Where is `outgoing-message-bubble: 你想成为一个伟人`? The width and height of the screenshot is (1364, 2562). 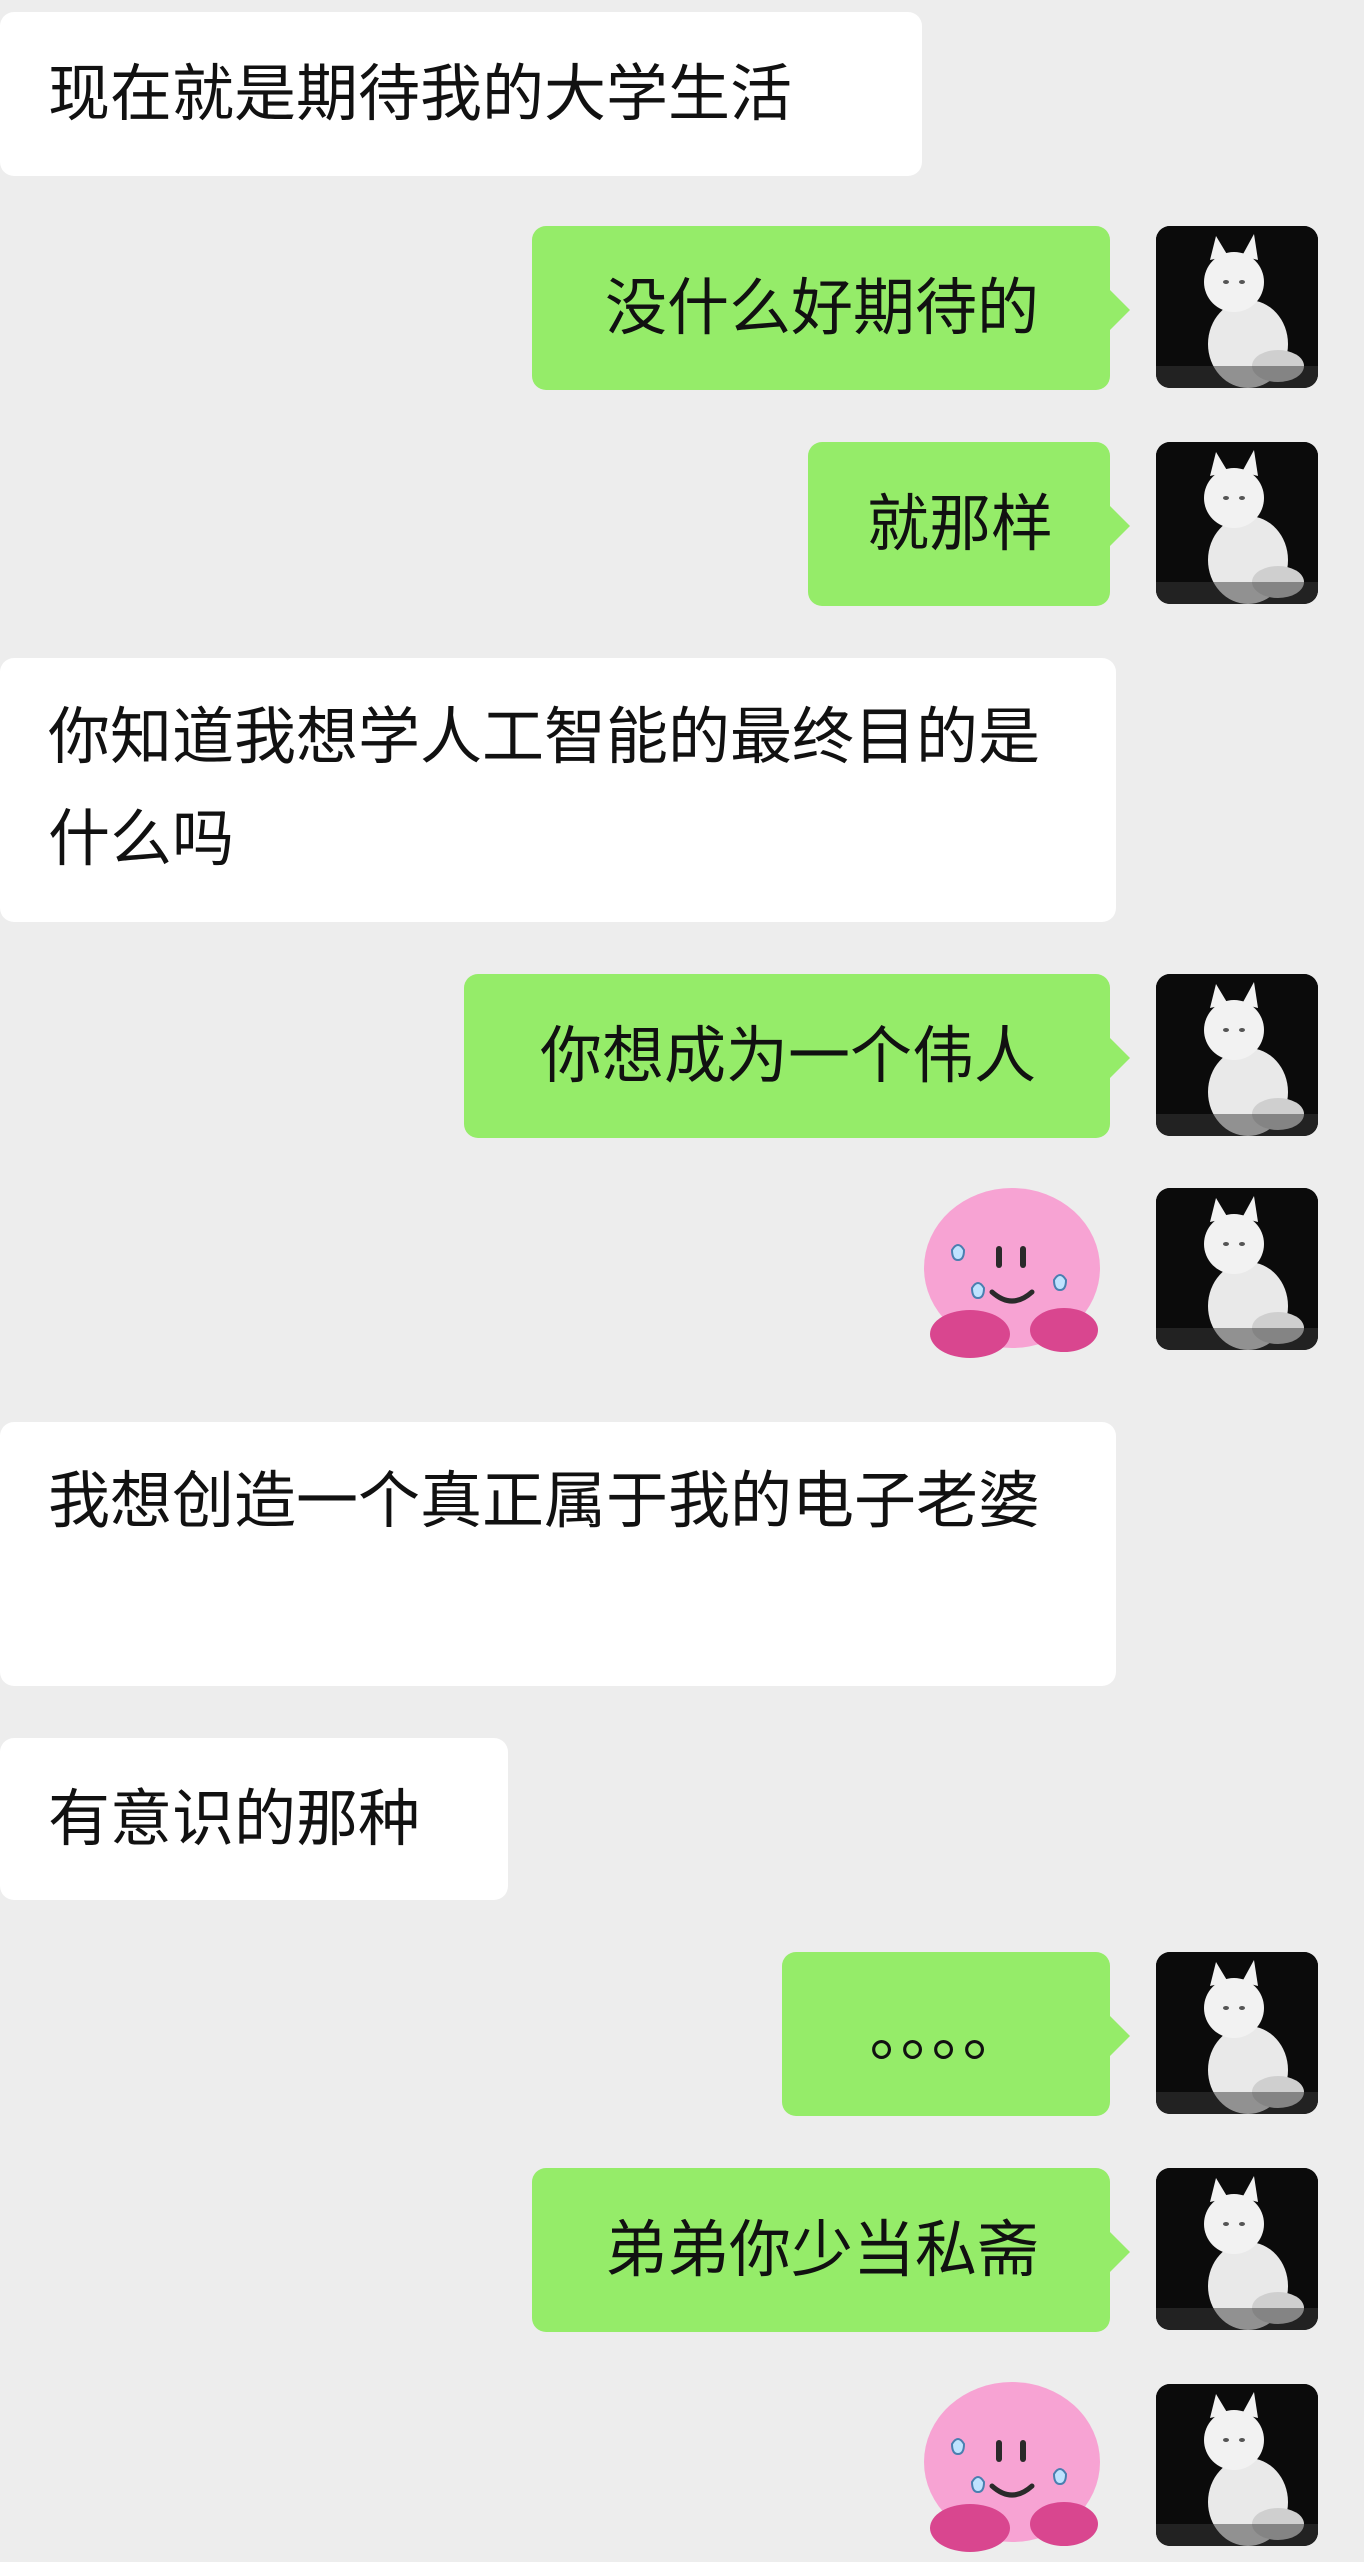 outgoing-message-bubble: 你想成为一个伟人 is located at coordinates (797, 1056).